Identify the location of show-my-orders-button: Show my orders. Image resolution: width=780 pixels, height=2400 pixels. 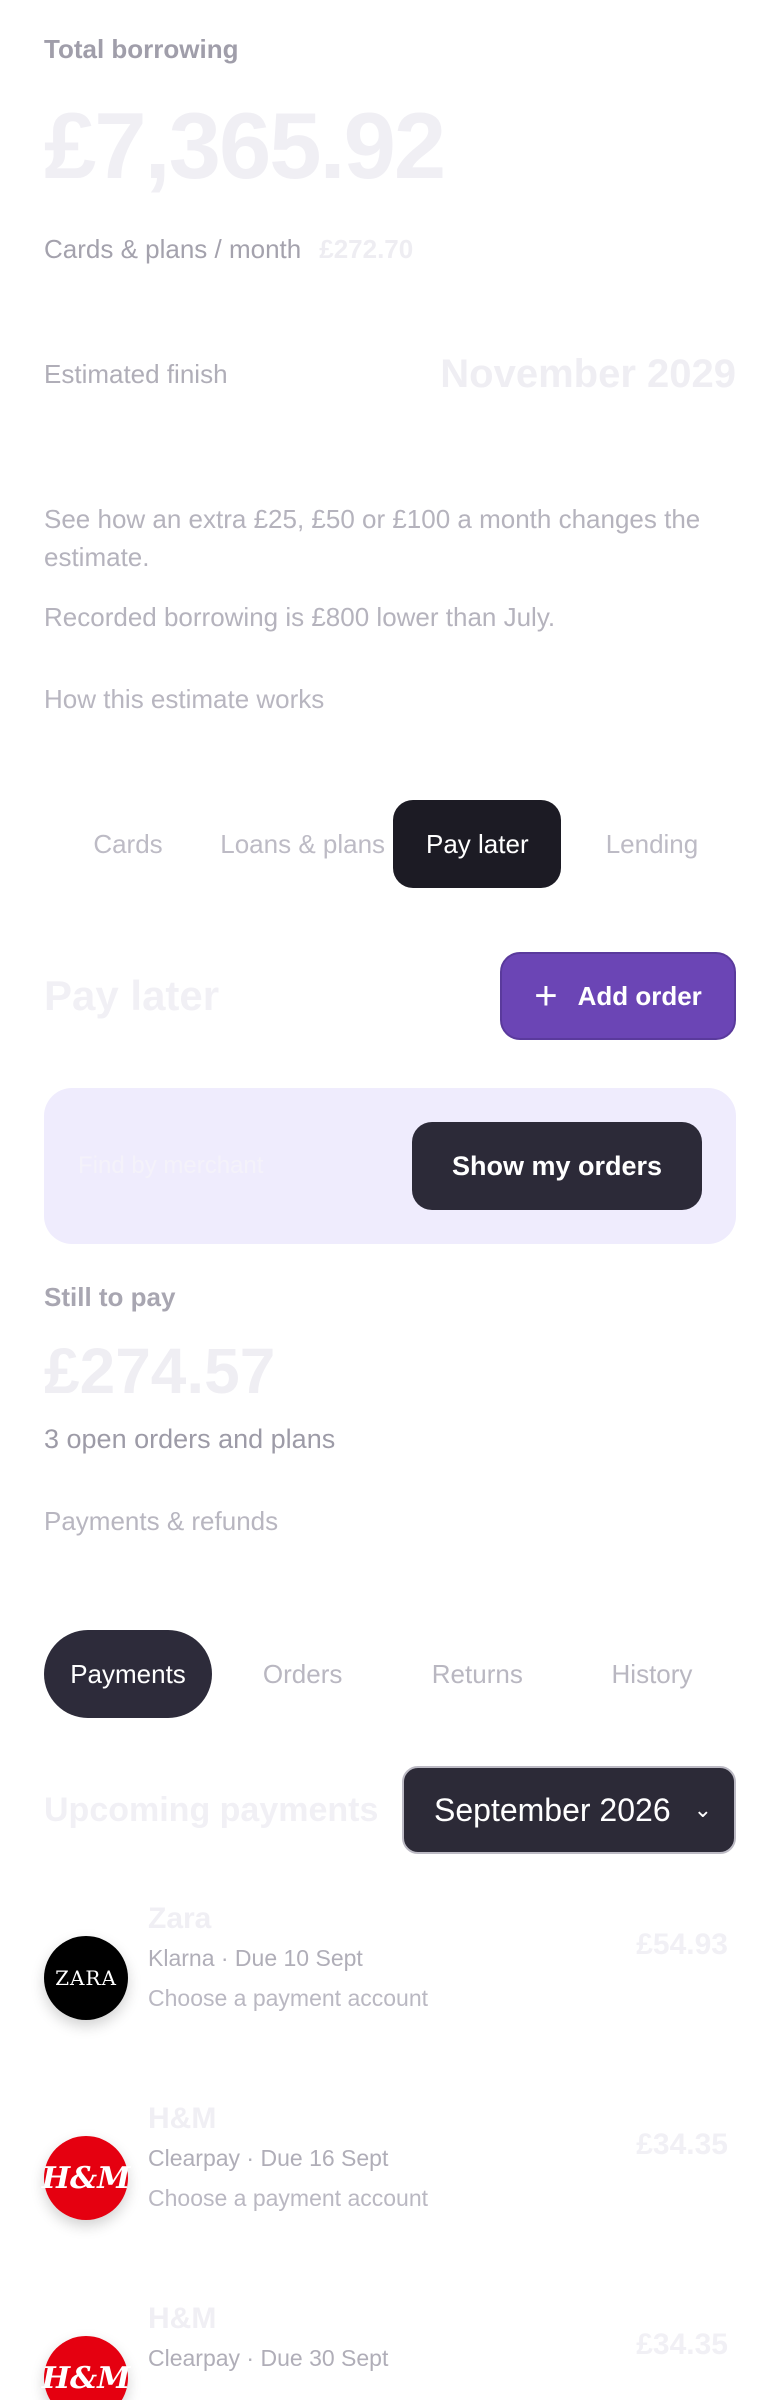
(557, 1166).